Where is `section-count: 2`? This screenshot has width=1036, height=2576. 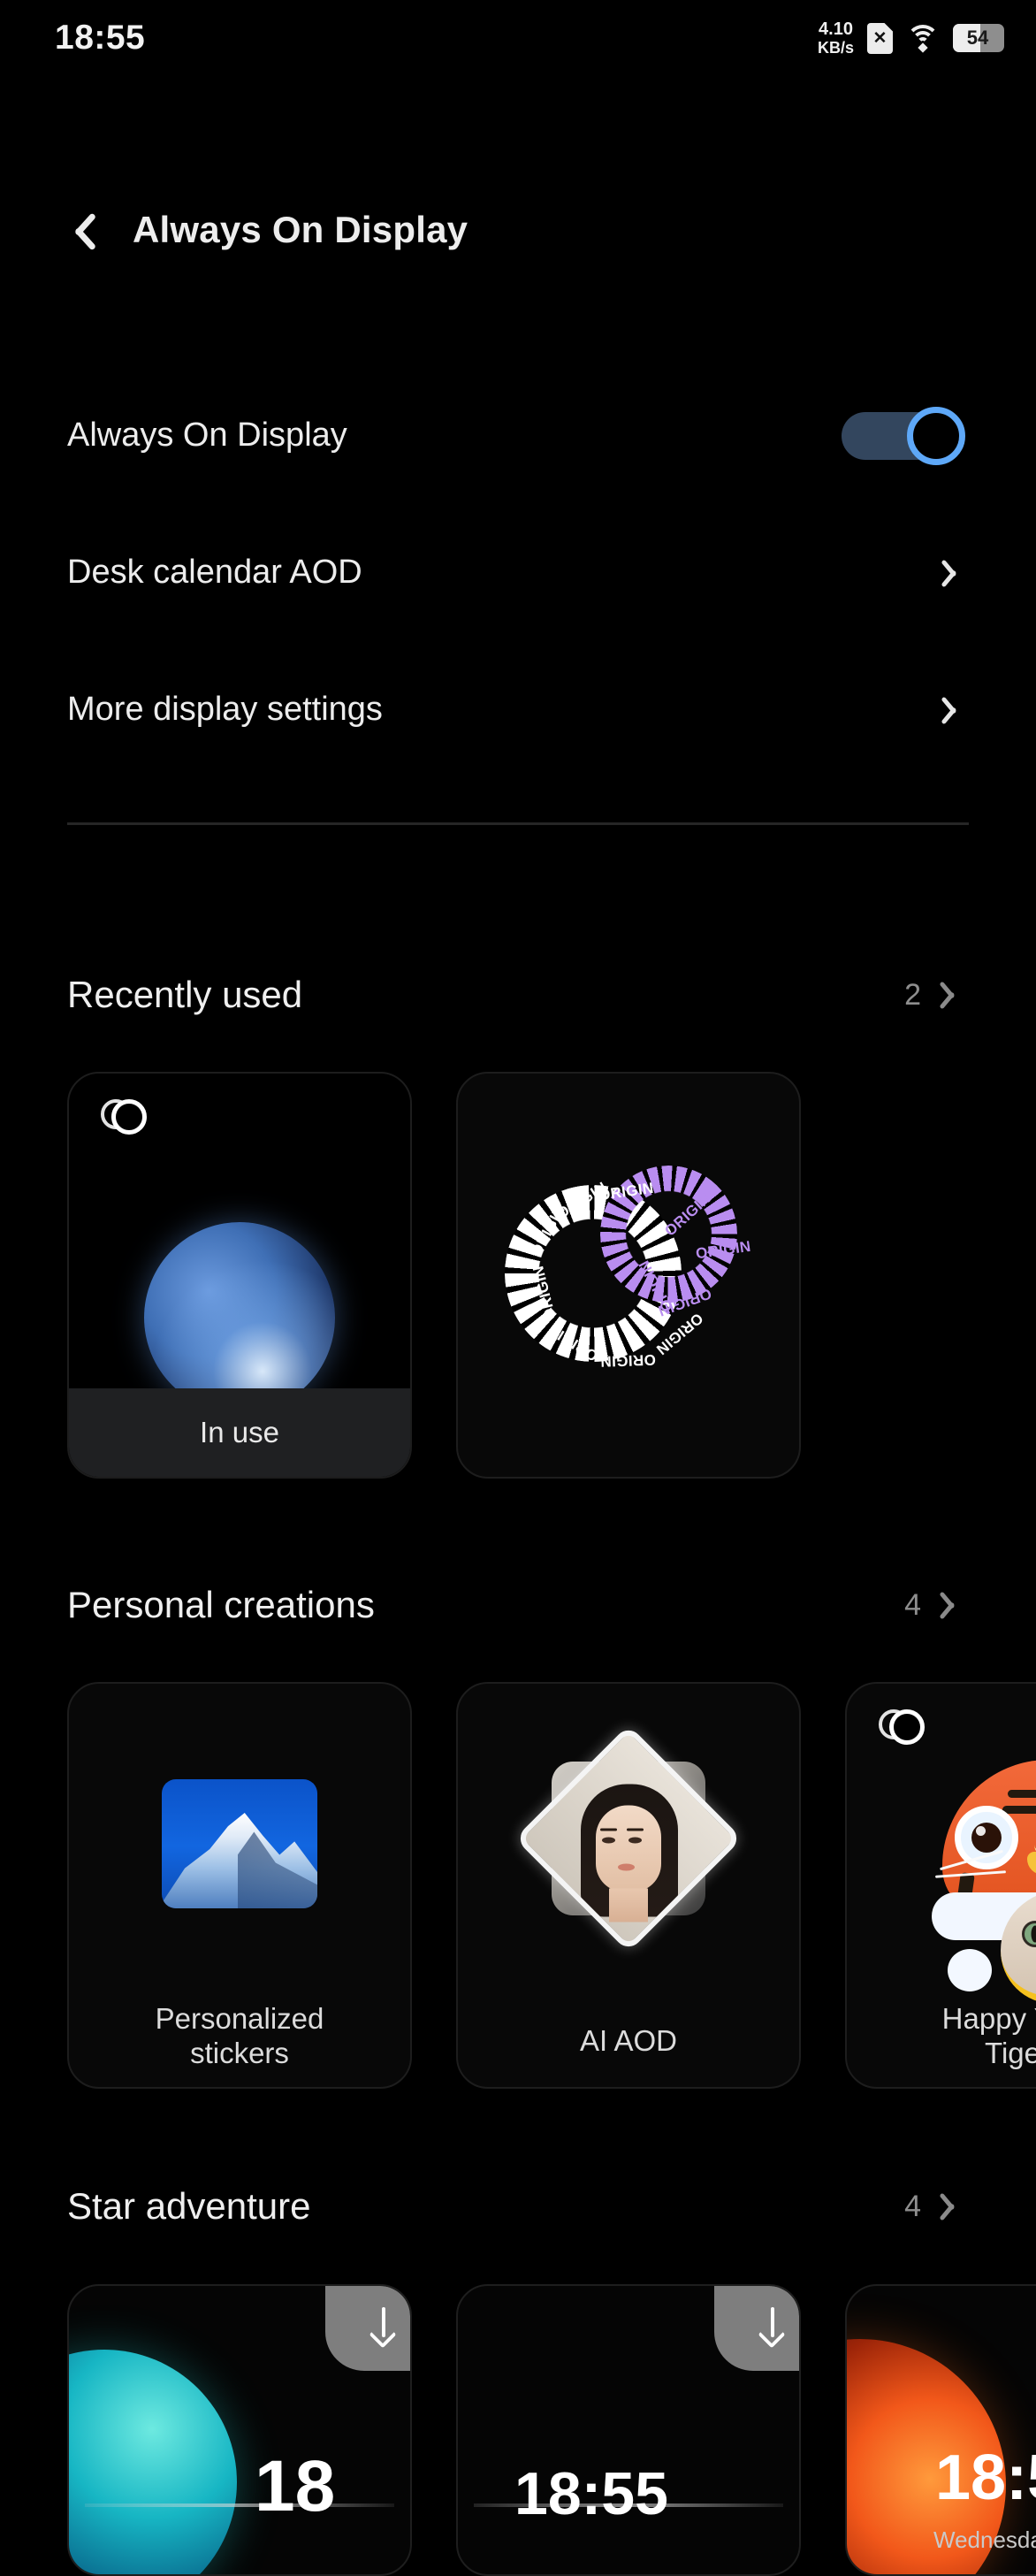
section-count: 2 is located at coordinates (912, 994).